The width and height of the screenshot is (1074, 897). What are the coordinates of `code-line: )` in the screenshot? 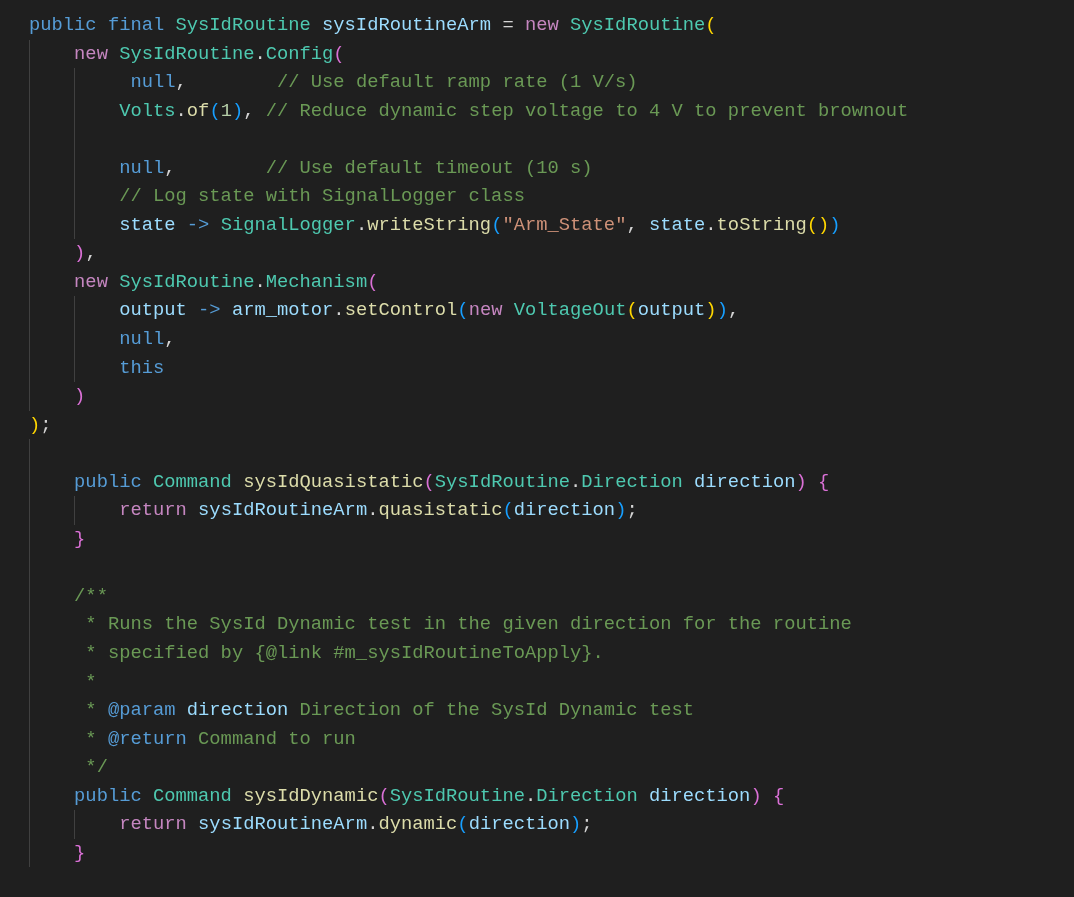 It's located at (80, 397).